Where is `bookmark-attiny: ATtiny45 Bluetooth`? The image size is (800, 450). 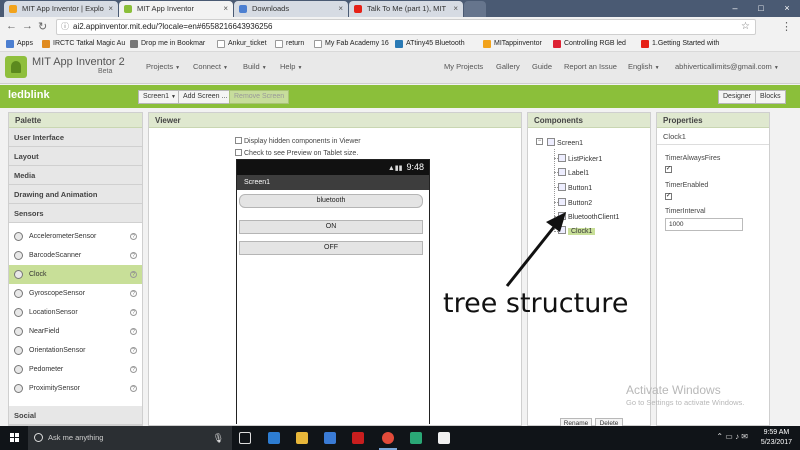 bookmark-attiny: ATtiny45 Bluetooth is located at coordinates (436, 44).